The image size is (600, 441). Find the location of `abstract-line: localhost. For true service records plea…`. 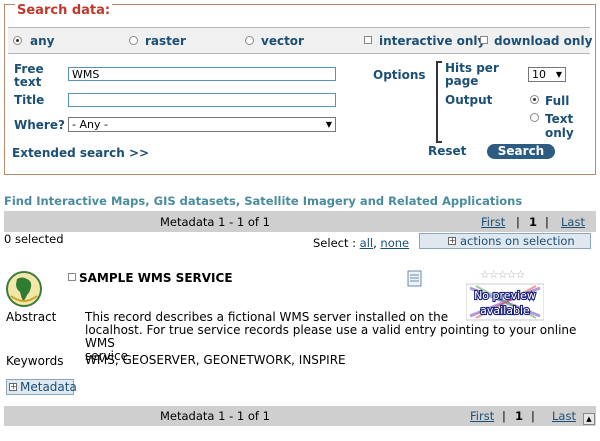

abstract-line: localhost. For true service records plea… is located at coordinates (331, 336).